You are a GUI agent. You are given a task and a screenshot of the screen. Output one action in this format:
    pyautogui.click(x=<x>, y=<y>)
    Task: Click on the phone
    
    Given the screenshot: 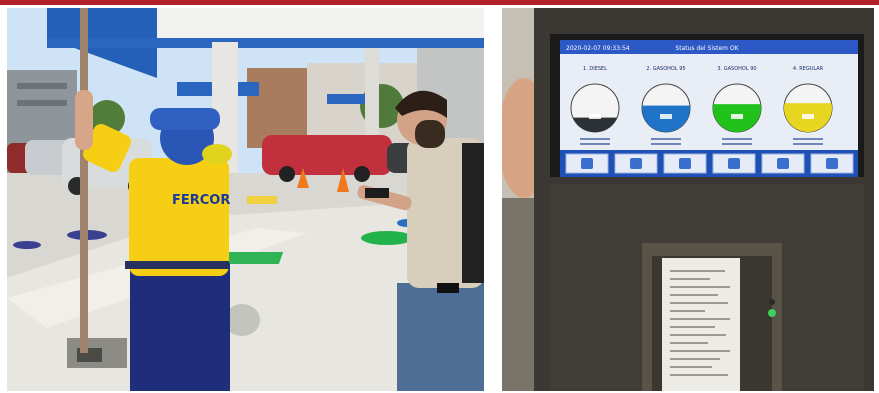 What is the action you would take?
    pyautogui.click(x=377, y=193)
    